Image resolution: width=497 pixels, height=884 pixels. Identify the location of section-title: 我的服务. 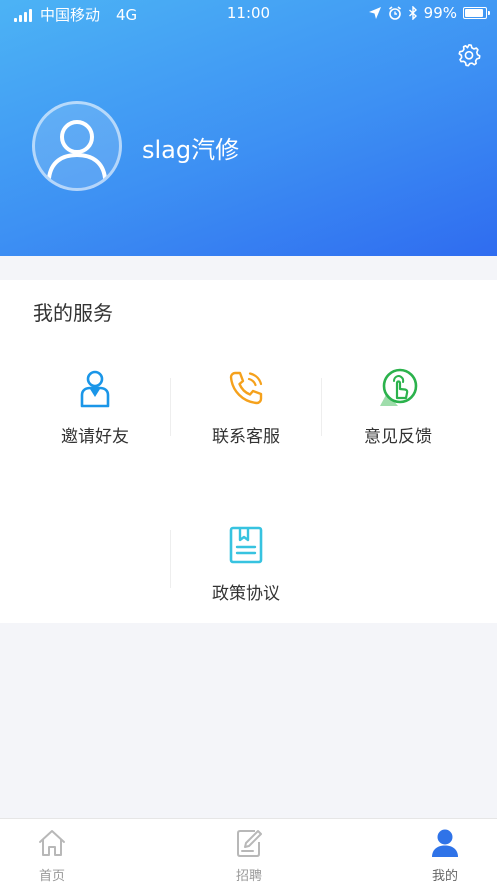
(73, 313).